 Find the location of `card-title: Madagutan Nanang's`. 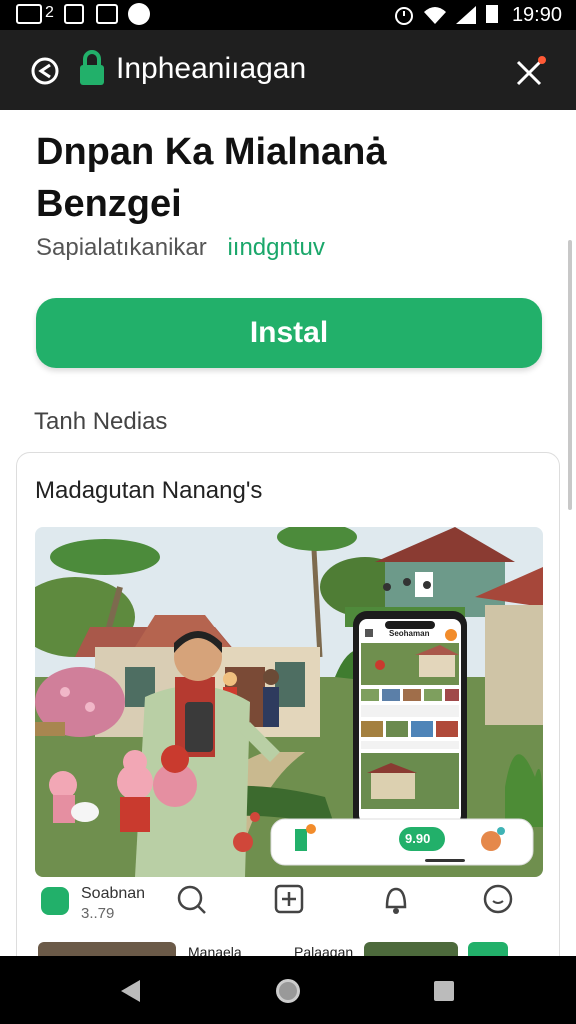

card-title: Madagutan Nanang's is located at coordinates (149, 490).